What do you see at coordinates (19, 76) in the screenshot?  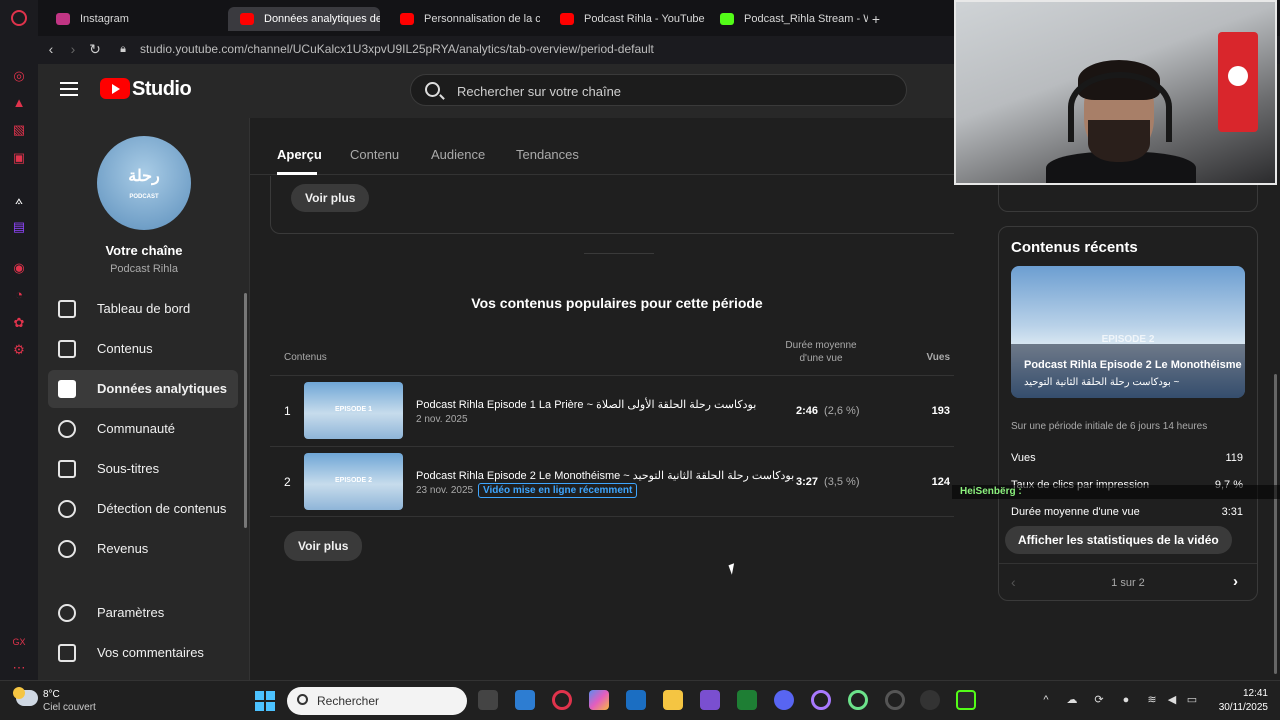 I see `aria-icon: ◎` at bounding box center [19, 76].